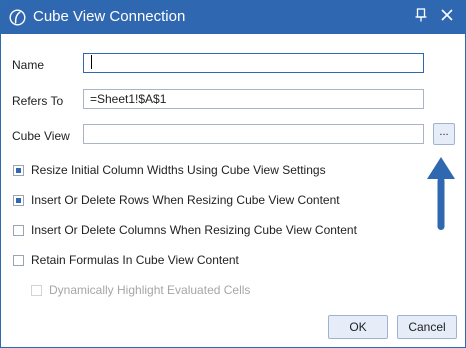 This screenshot has width=466, height=348. What do you see at coordinates (128, 99) in the screenshot?
I see `refers-to-value: =Sheet1!$A$1` at bounding box center [128, 99].